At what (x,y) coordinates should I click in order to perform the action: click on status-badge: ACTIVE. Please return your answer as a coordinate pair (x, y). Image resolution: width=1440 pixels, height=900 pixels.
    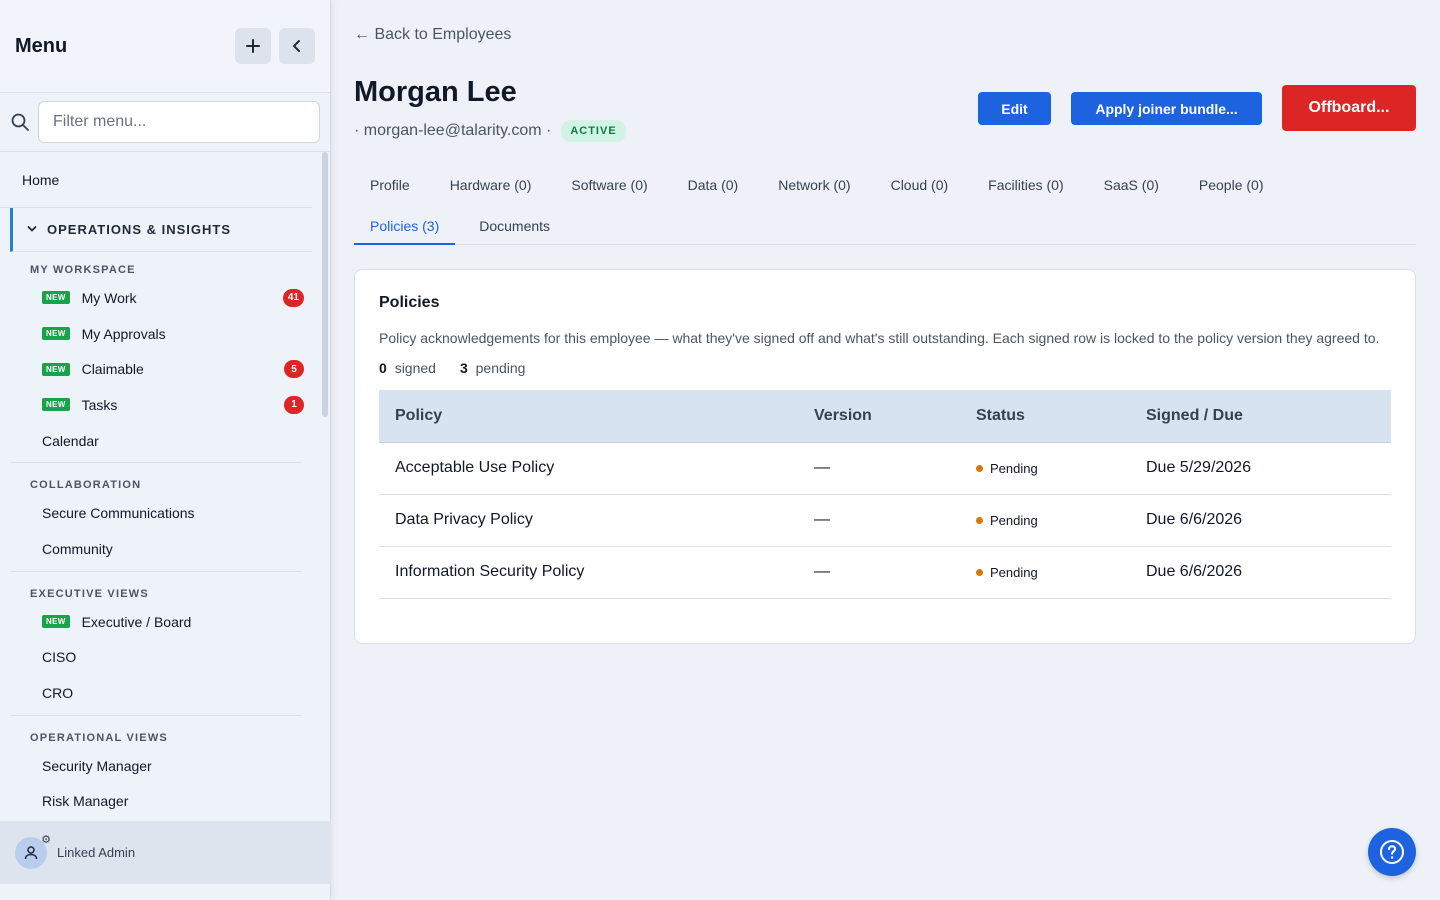
    Looking at the image, I should click on (593, 131).